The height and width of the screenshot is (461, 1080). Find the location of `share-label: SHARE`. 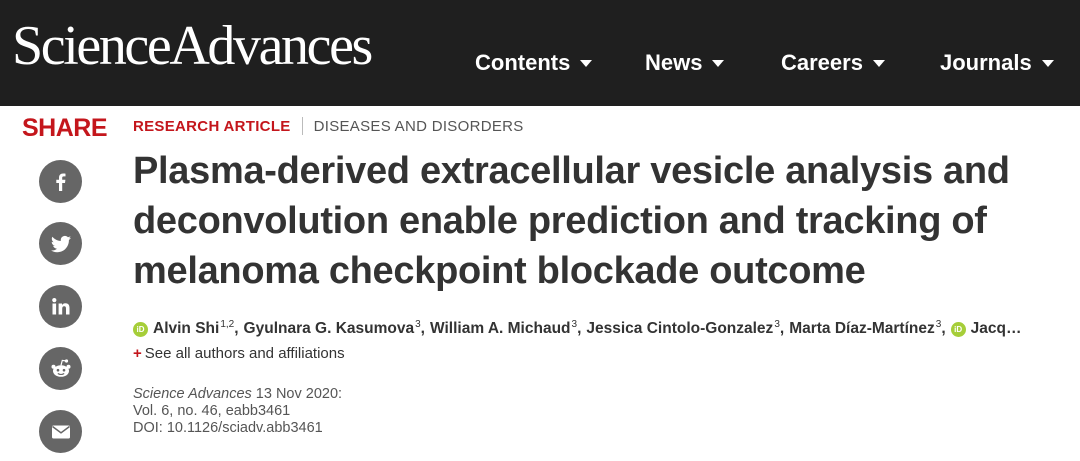

share-label: SHARE is located at coordinates (65, 128).